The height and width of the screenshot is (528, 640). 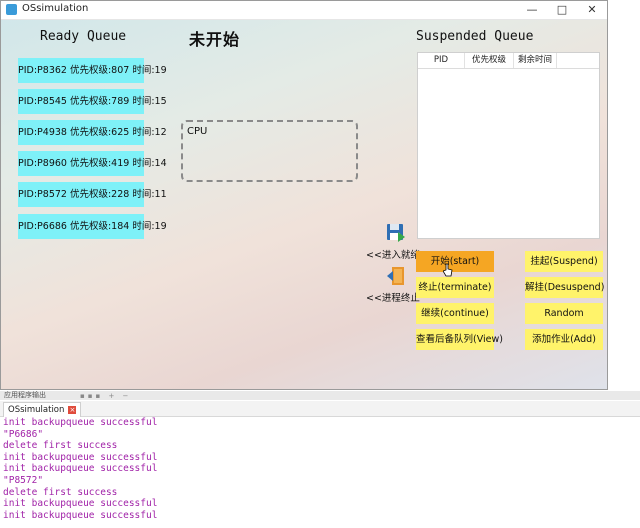 What do you see at coordinates (508, 145) in the screenshot?
I see `suspended-queue-table: PID 优先权级 剩余时间` at bounding box center [508, 145].